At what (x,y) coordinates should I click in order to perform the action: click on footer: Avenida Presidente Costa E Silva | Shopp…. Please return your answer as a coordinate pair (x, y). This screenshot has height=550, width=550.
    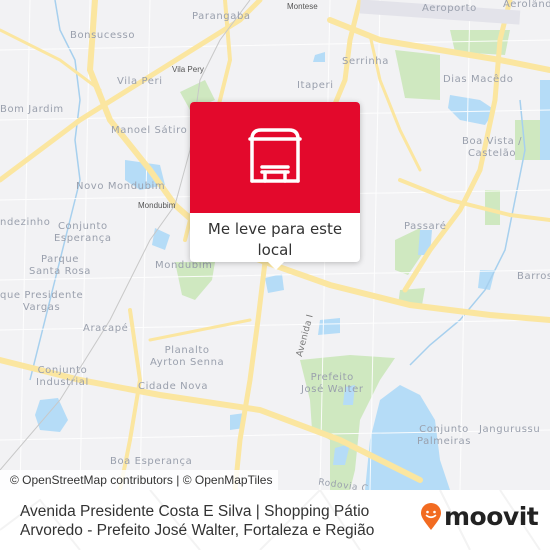
    Looking at the image, I should click on (275, 520).